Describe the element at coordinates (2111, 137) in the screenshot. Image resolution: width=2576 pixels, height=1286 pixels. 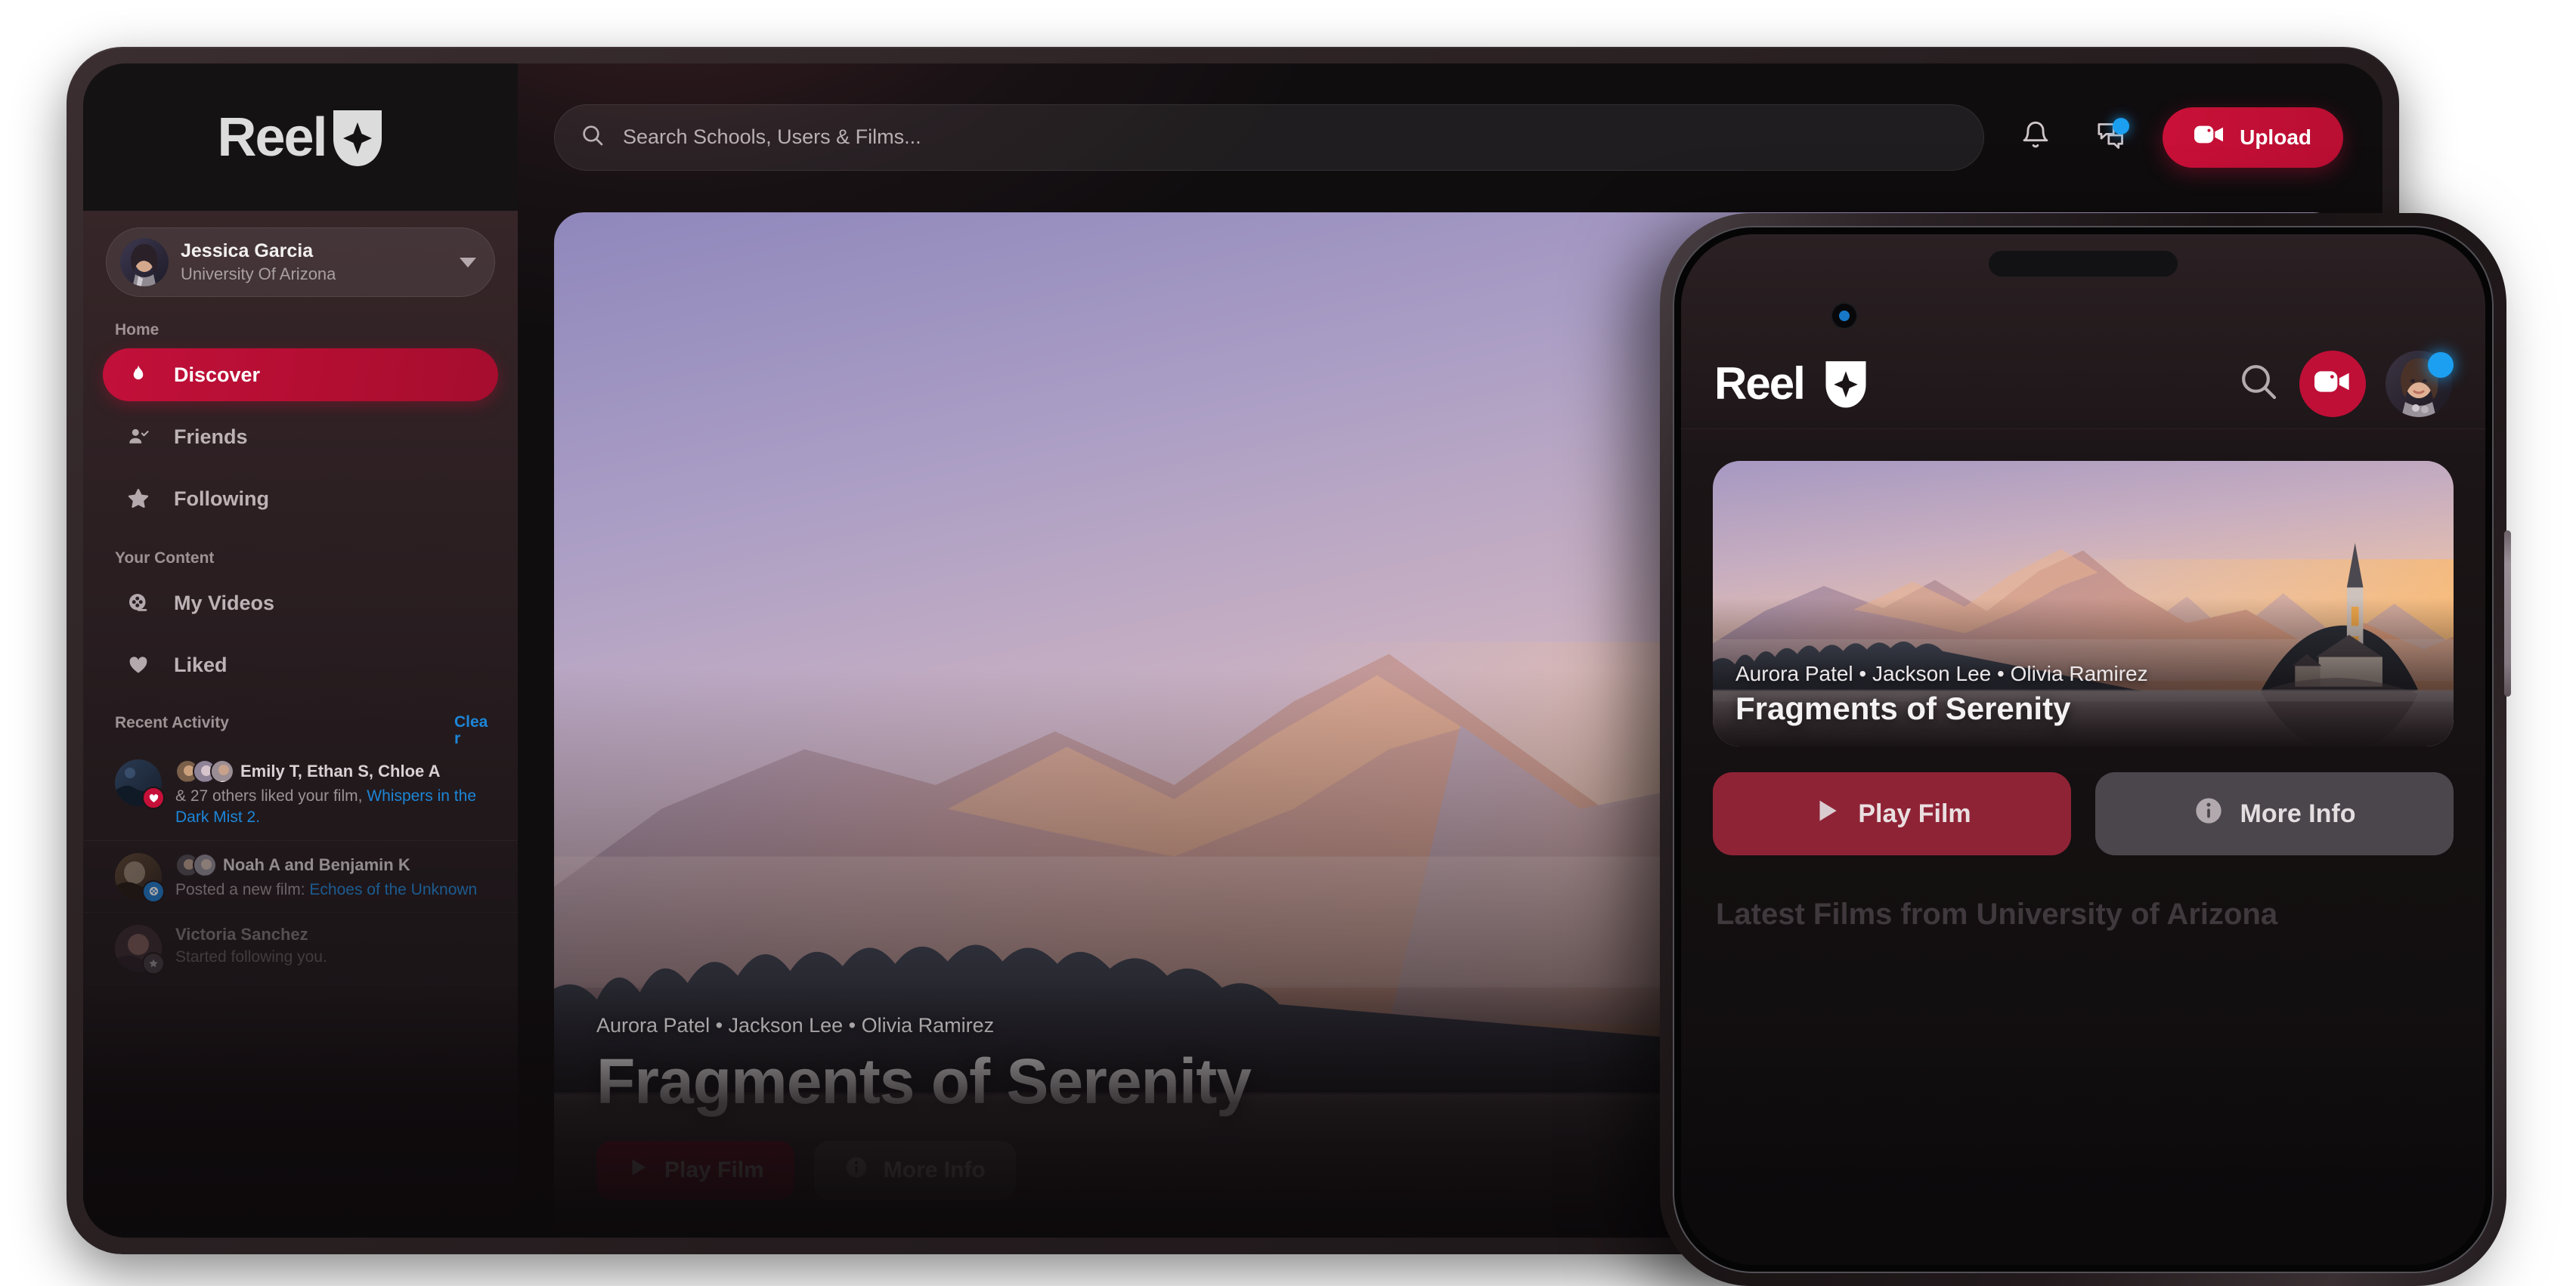
I see `messages-button` at that location.